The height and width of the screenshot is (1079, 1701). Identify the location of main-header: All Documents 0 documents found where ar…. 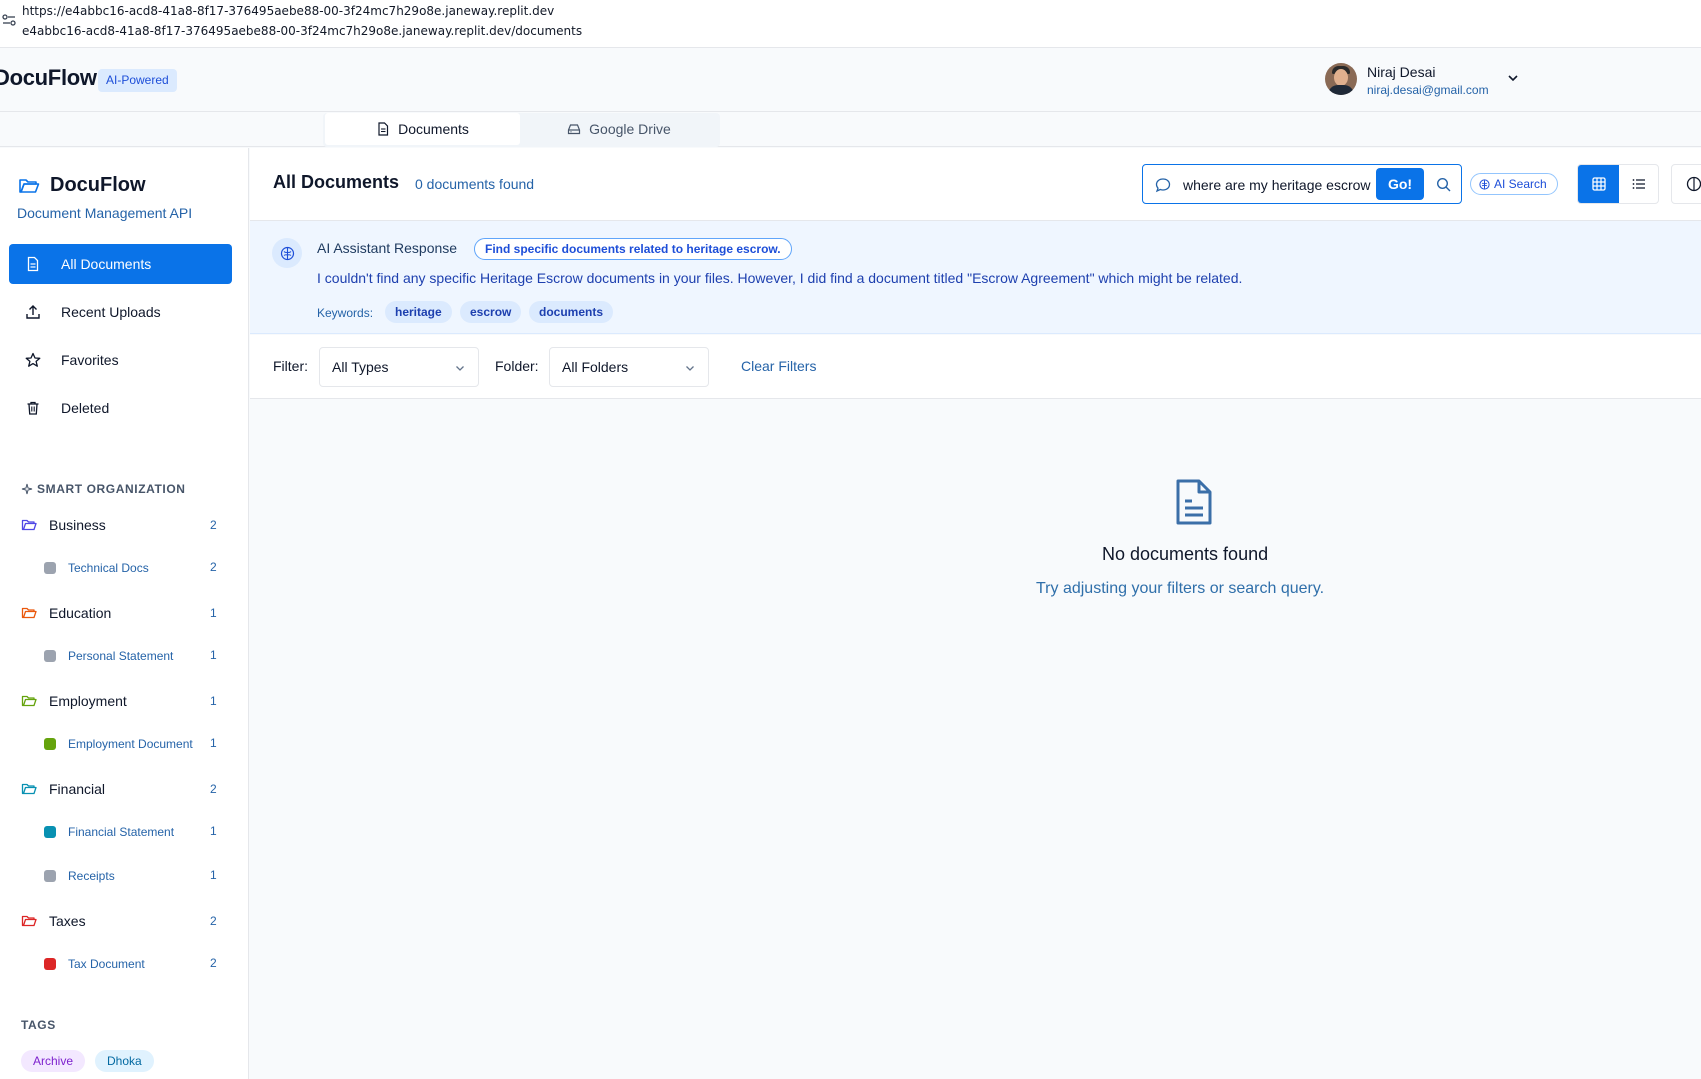
(975, 184).